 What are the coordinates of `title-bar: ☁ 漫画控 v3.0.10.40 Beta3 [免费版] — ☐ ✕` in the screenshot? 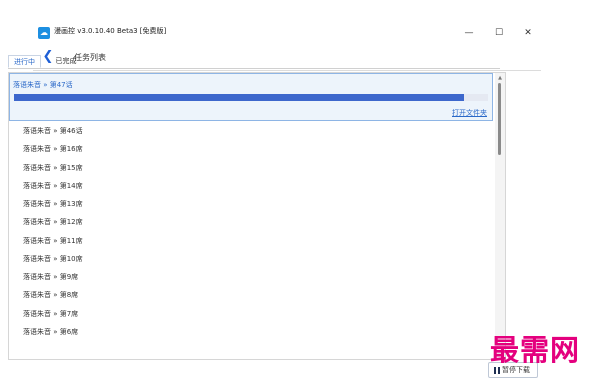 It's located at (287, 33).